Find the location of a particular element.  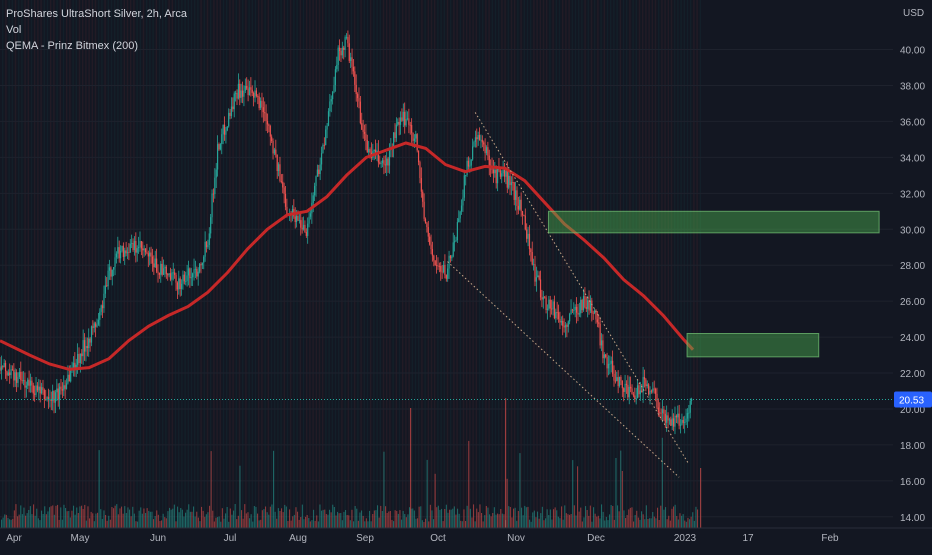

chart-title: ProShares UltraShort Silver, 2h, Arca is located at coordinates (96, 14).